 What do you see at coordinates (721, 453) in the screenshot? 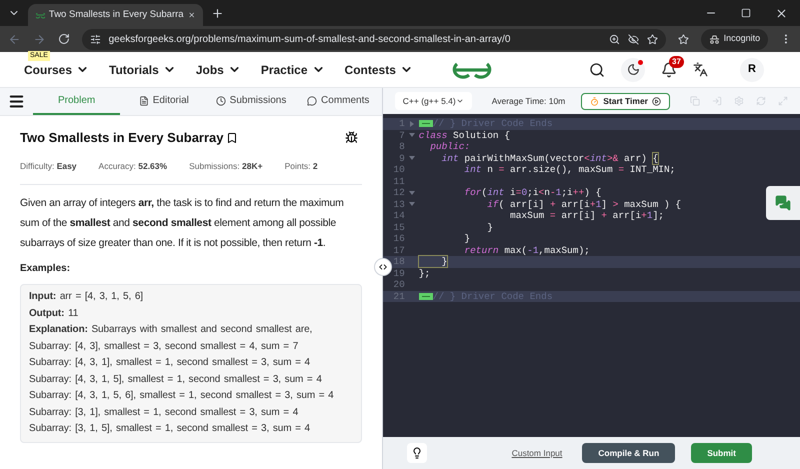
I see `submit-button: Submit` at bounding box center [721, 453].